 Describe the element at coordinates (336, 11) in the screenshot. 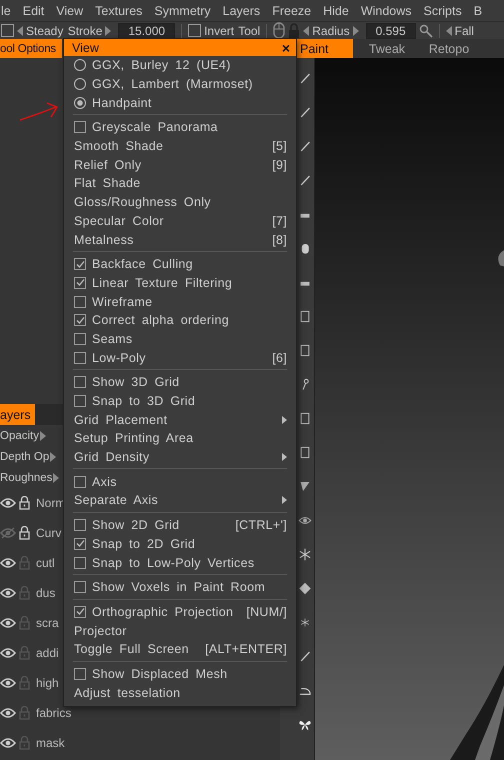

I see `menu-item: Hide` at that location.